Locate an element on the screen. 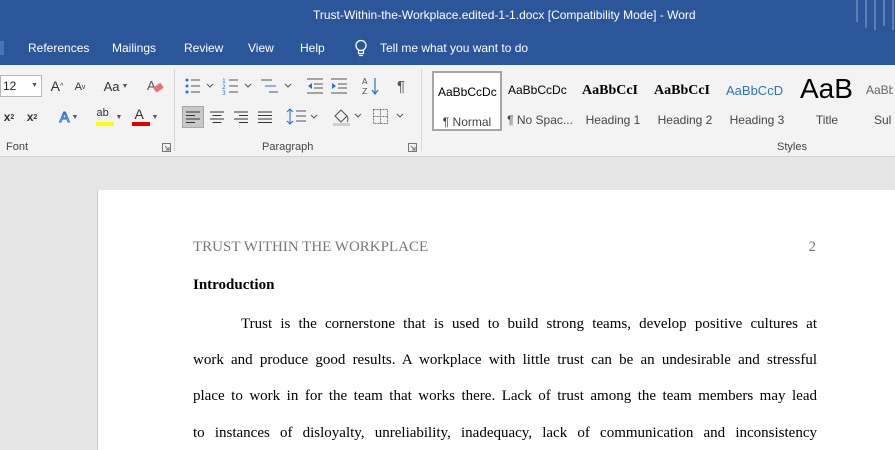  align-center-icon is located at coordinates (217, 117).